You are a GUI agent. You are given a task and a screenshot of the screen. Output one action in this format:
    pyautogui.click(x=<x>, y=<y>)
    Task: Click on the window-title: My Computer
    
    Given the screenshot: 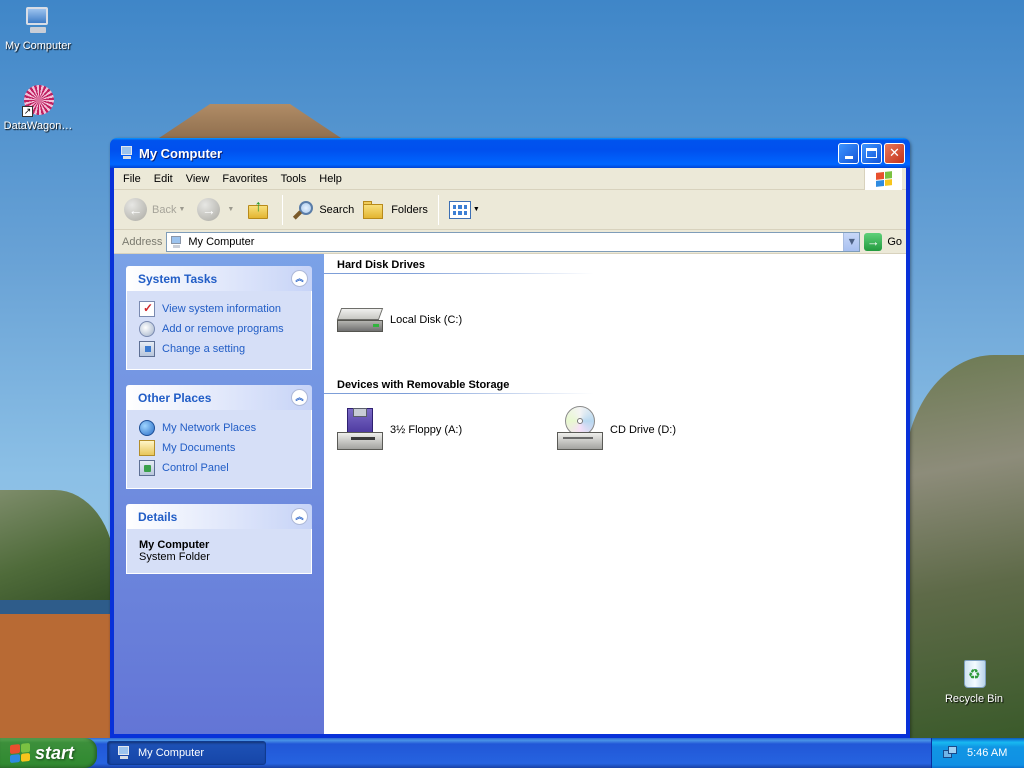 What is the action you would take?
    pyautogui.click(x=181, y=153)
    